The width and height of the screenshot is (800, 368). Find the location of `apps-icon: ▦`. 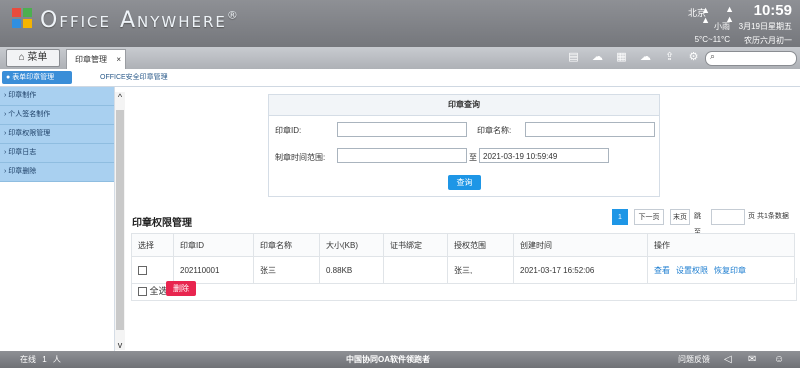

apps-icon: ▦ is located at coordinates (621, 57).